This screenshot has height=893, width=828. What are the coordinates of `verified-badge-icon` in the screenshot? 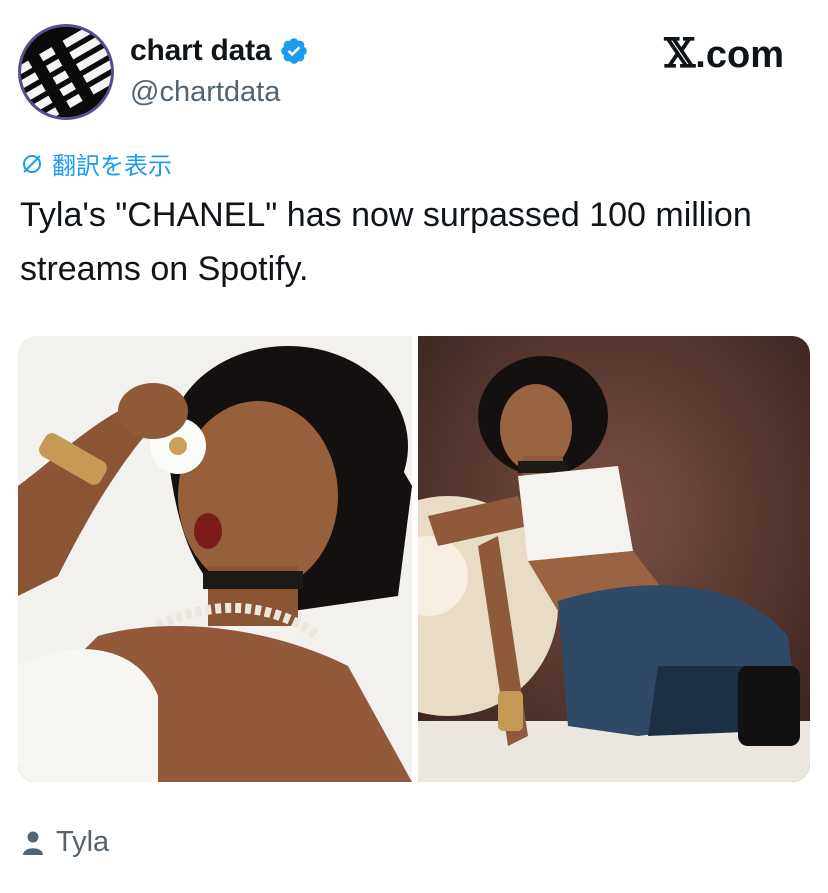 It's located at (294, 51).